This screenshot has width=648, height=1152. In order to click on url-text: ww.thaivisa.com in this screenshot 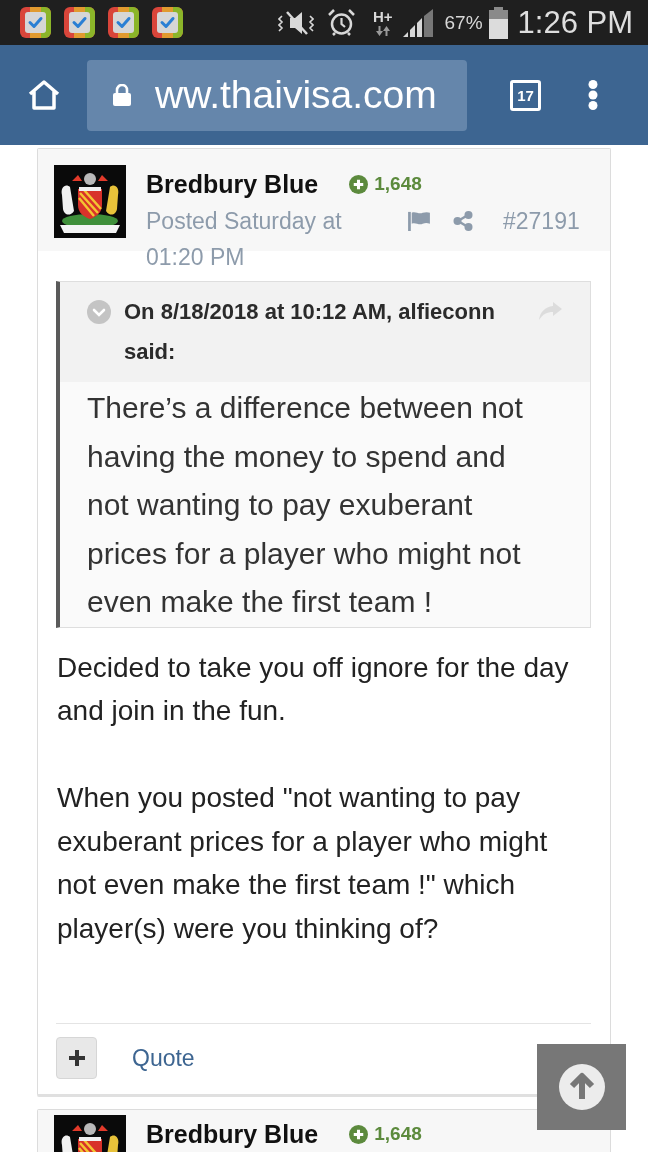, I will do `click(296, 95)`.